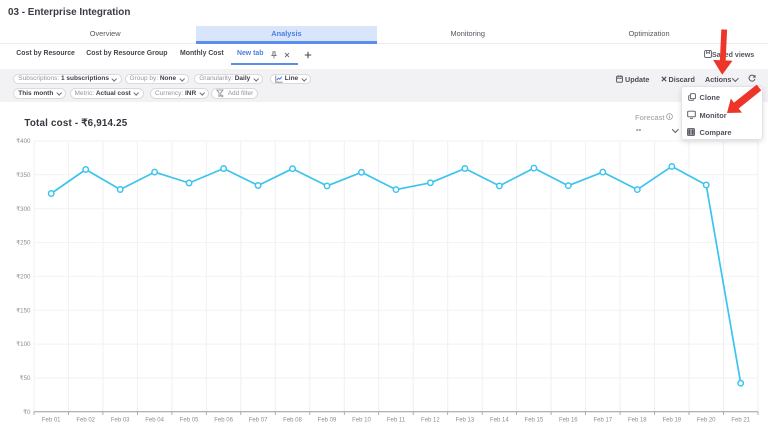 The height and width of the screenshot is (432, 768). I want to click on svg-text: Feb 04, so click(154, 421).